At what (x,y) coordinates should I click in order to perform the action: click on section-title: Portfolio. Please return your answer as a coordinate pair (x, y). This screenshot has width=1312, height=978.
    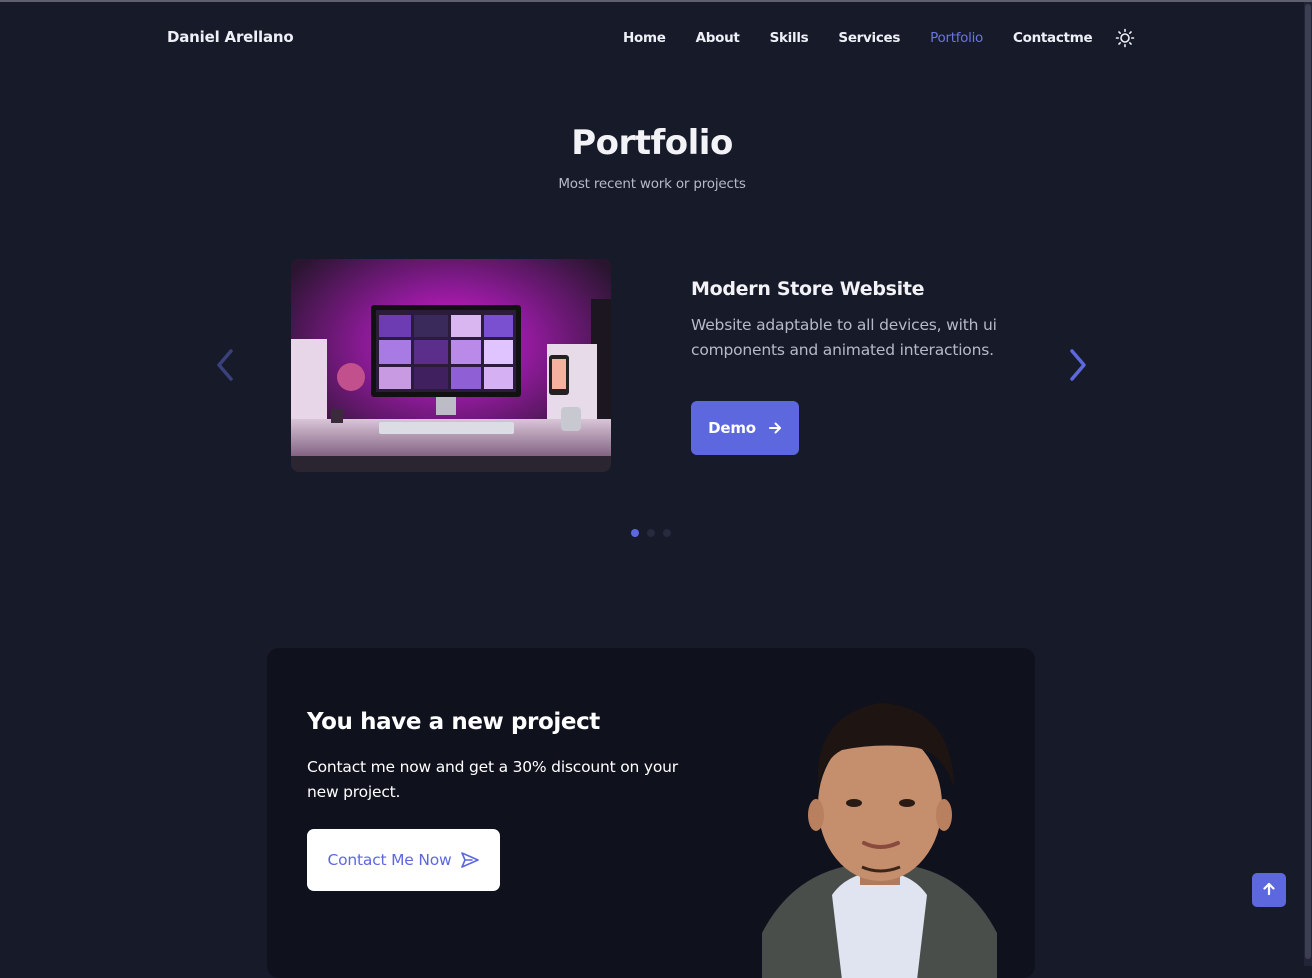
    Looking at the image, I should click on (652, 143).